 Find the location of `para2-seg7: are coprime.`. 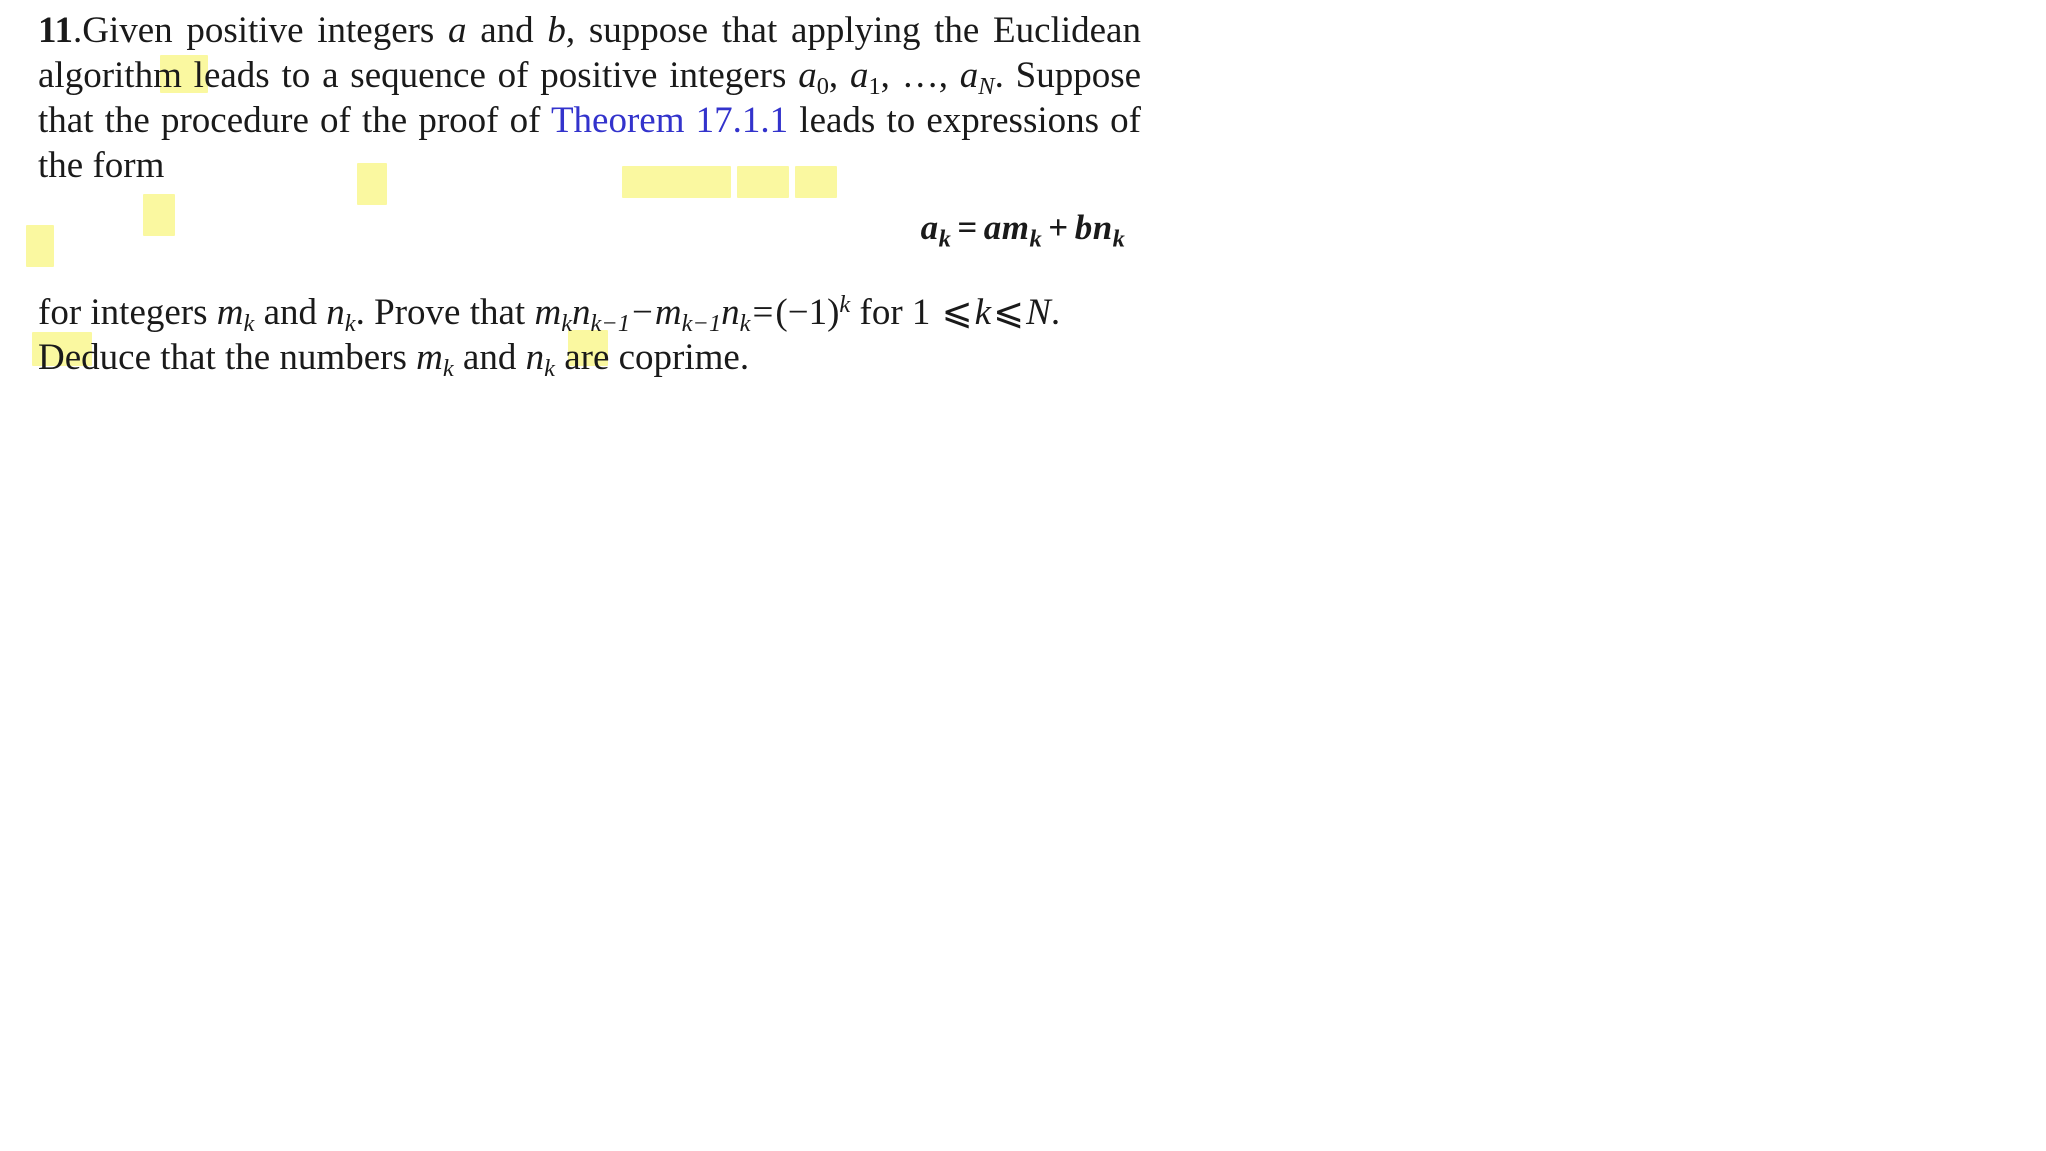

para2-seg7: are coprime. is located at coordinates (652, 357).